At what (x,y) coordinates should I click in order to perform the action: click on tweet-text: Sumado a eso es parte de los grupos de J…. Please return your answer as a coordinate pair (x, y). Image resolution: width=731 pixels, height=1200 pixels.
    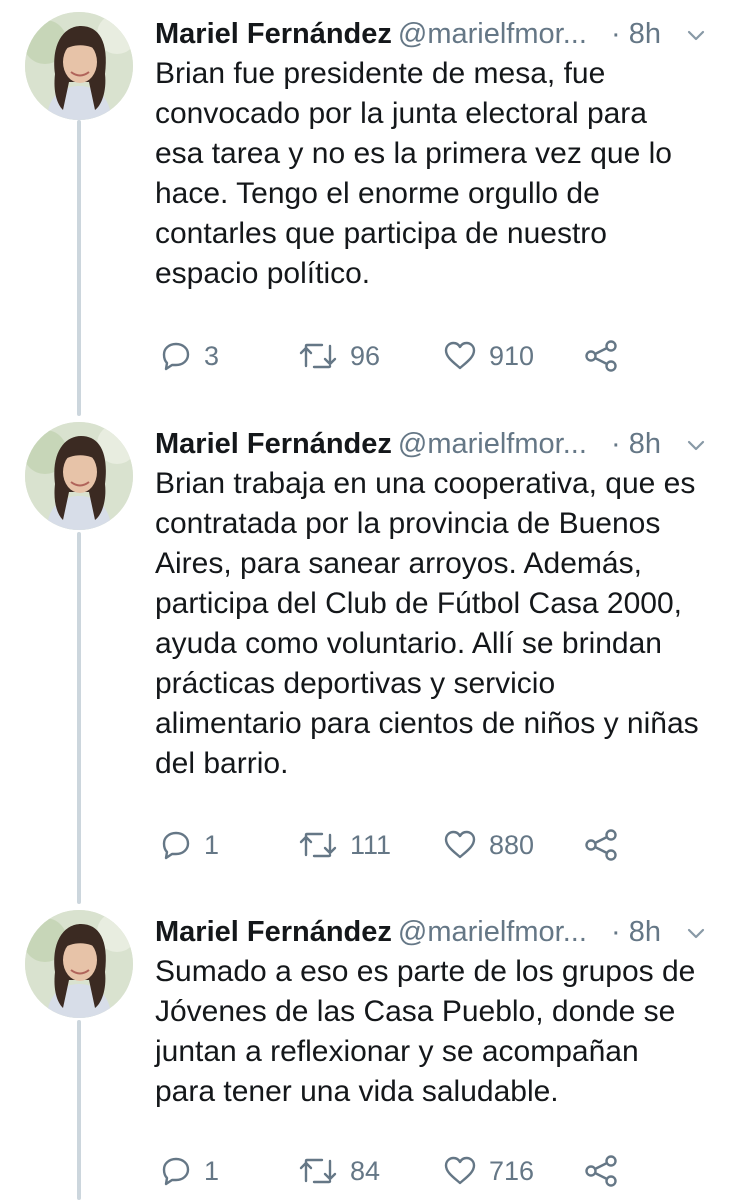
    Looking at the image, I should click on (425, 1031).